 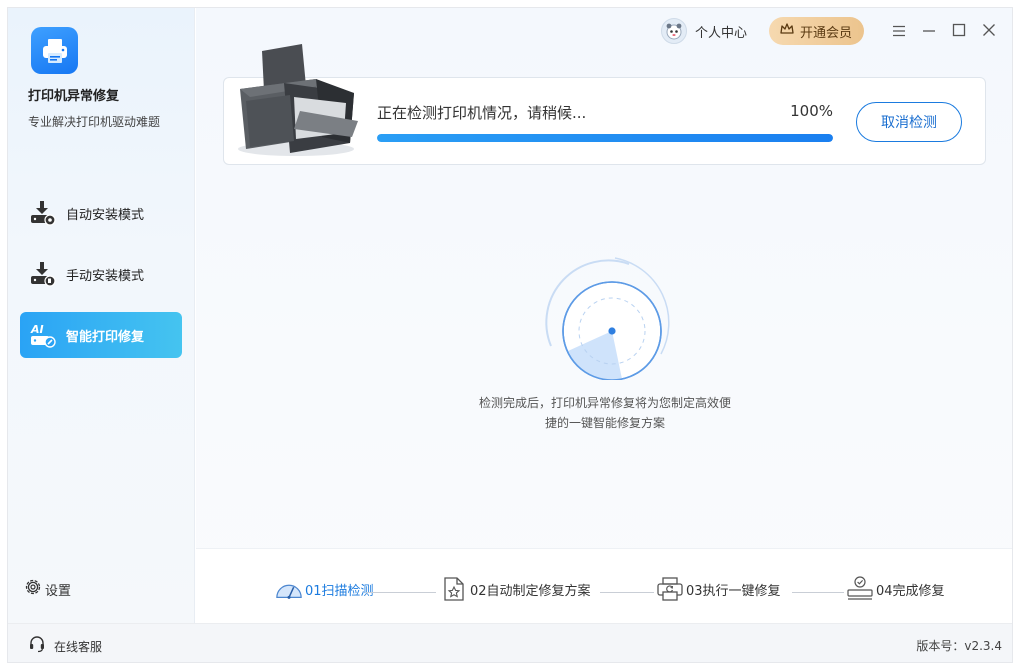 What do you see at coordinates (530, 591) in the screenshot?
I see `step-label: 02自动制定修复方案` at bounding box center [530, 591].